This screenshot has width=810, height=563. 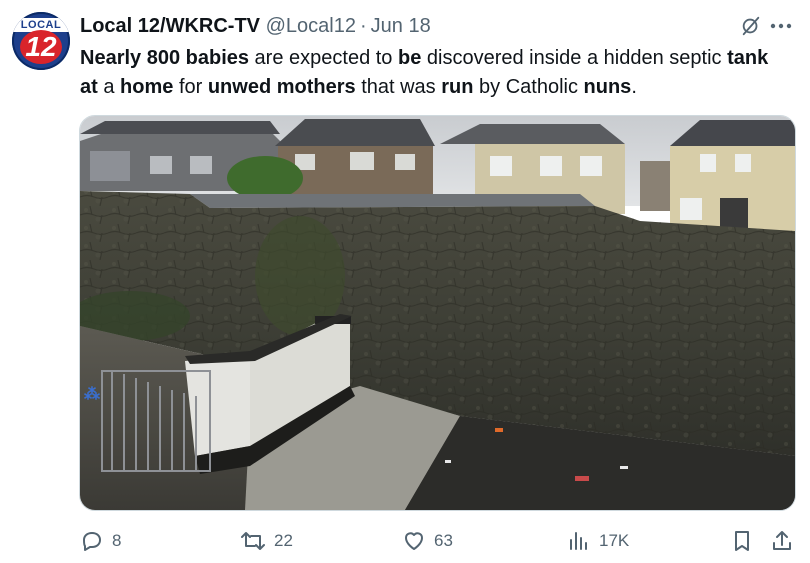 I want to click on tweet-text-segment: for, so click(x=190, y=87).